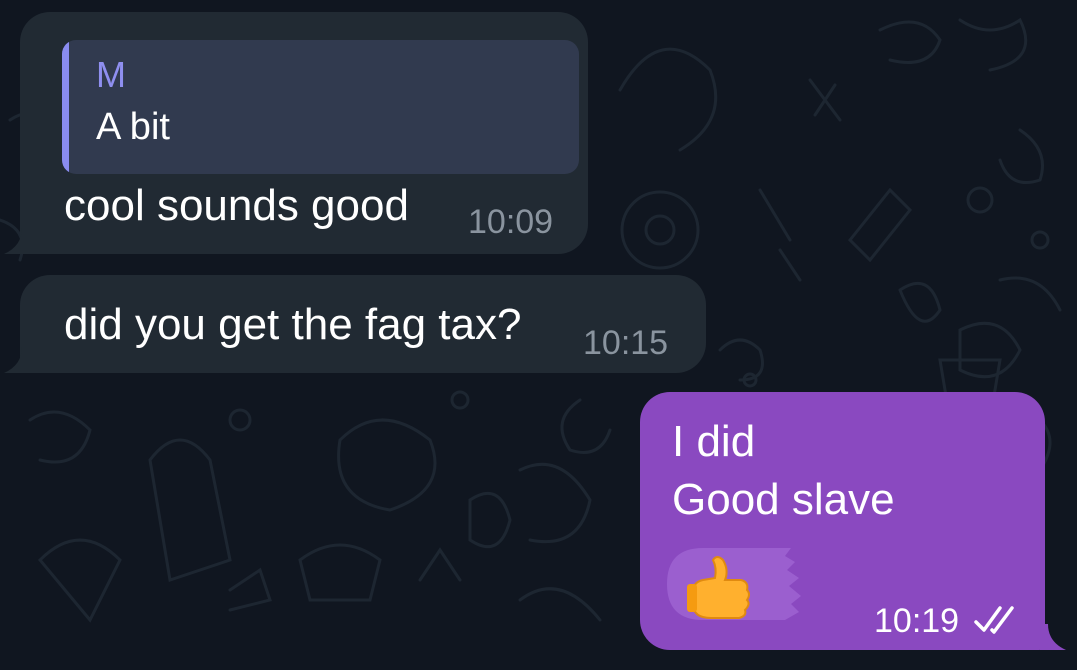  I want to click on thumbs-up-reaction, so click(735, 584).